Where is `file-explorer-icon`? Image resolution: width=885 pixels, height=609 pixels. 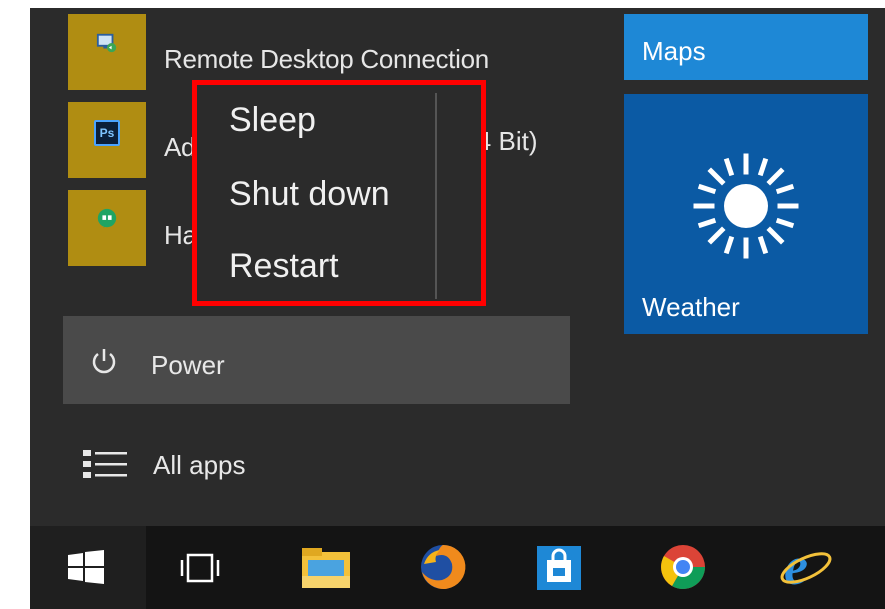 file-explorer-icon is located at coordinates (326, 570).